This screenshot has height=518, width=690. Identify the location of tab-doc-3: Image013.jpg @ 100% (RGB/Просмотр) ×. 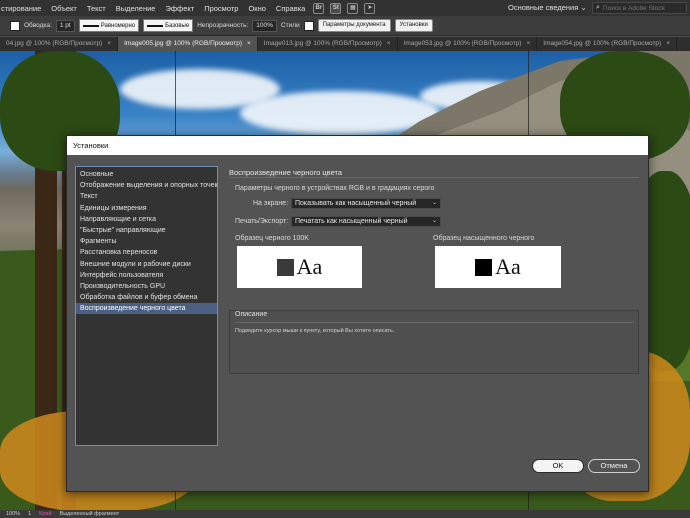
(328, 44).